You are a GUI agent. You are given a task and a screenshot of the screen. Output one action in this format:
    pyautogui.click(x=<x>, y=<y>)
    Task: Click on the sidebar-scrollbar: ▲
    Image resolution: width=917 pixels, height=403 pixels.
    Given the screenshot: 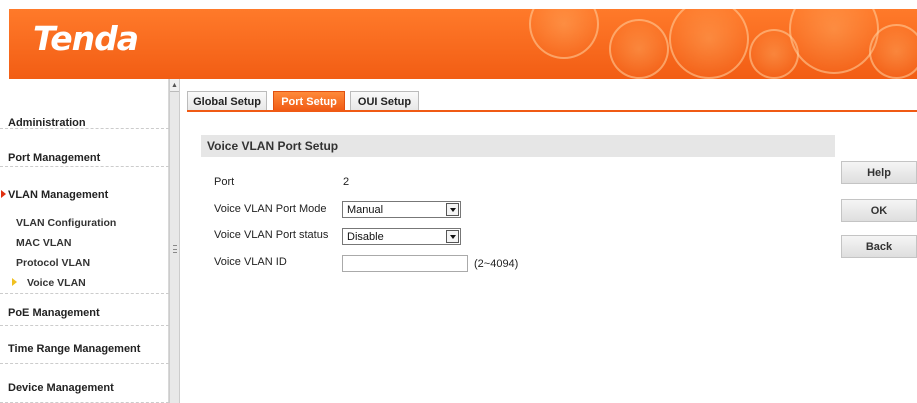 What is the action you would take?
    pyautogui.click(x=174, y=241)
    